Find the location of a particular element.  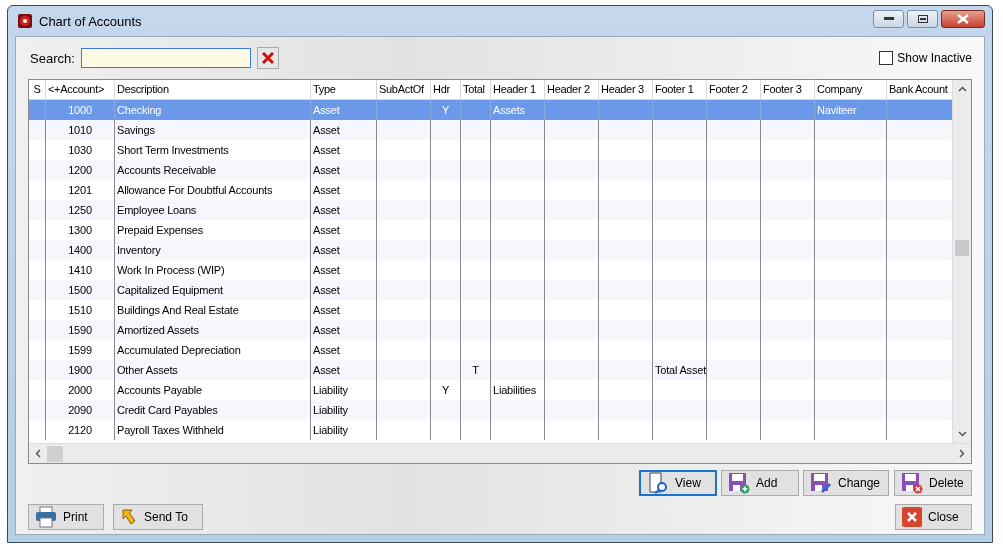

table-row: 1400 Inventory Asset is located at coordinates (490, 250).